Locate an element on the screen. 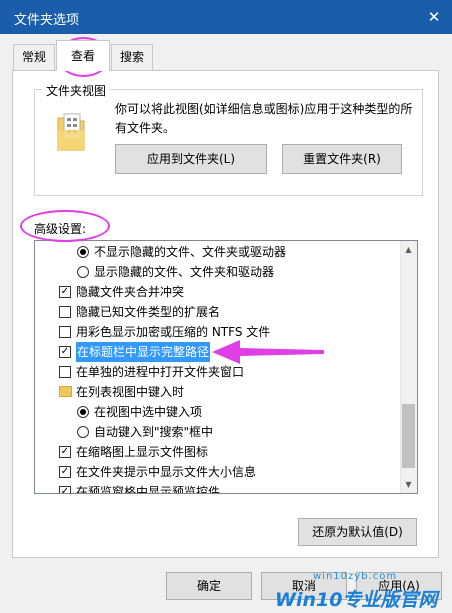 The width and height of the screenshot is (452, 613). advanced-setting-row: 隐藏已知文件类型的扩展名 is located at coordinates (217, 312).